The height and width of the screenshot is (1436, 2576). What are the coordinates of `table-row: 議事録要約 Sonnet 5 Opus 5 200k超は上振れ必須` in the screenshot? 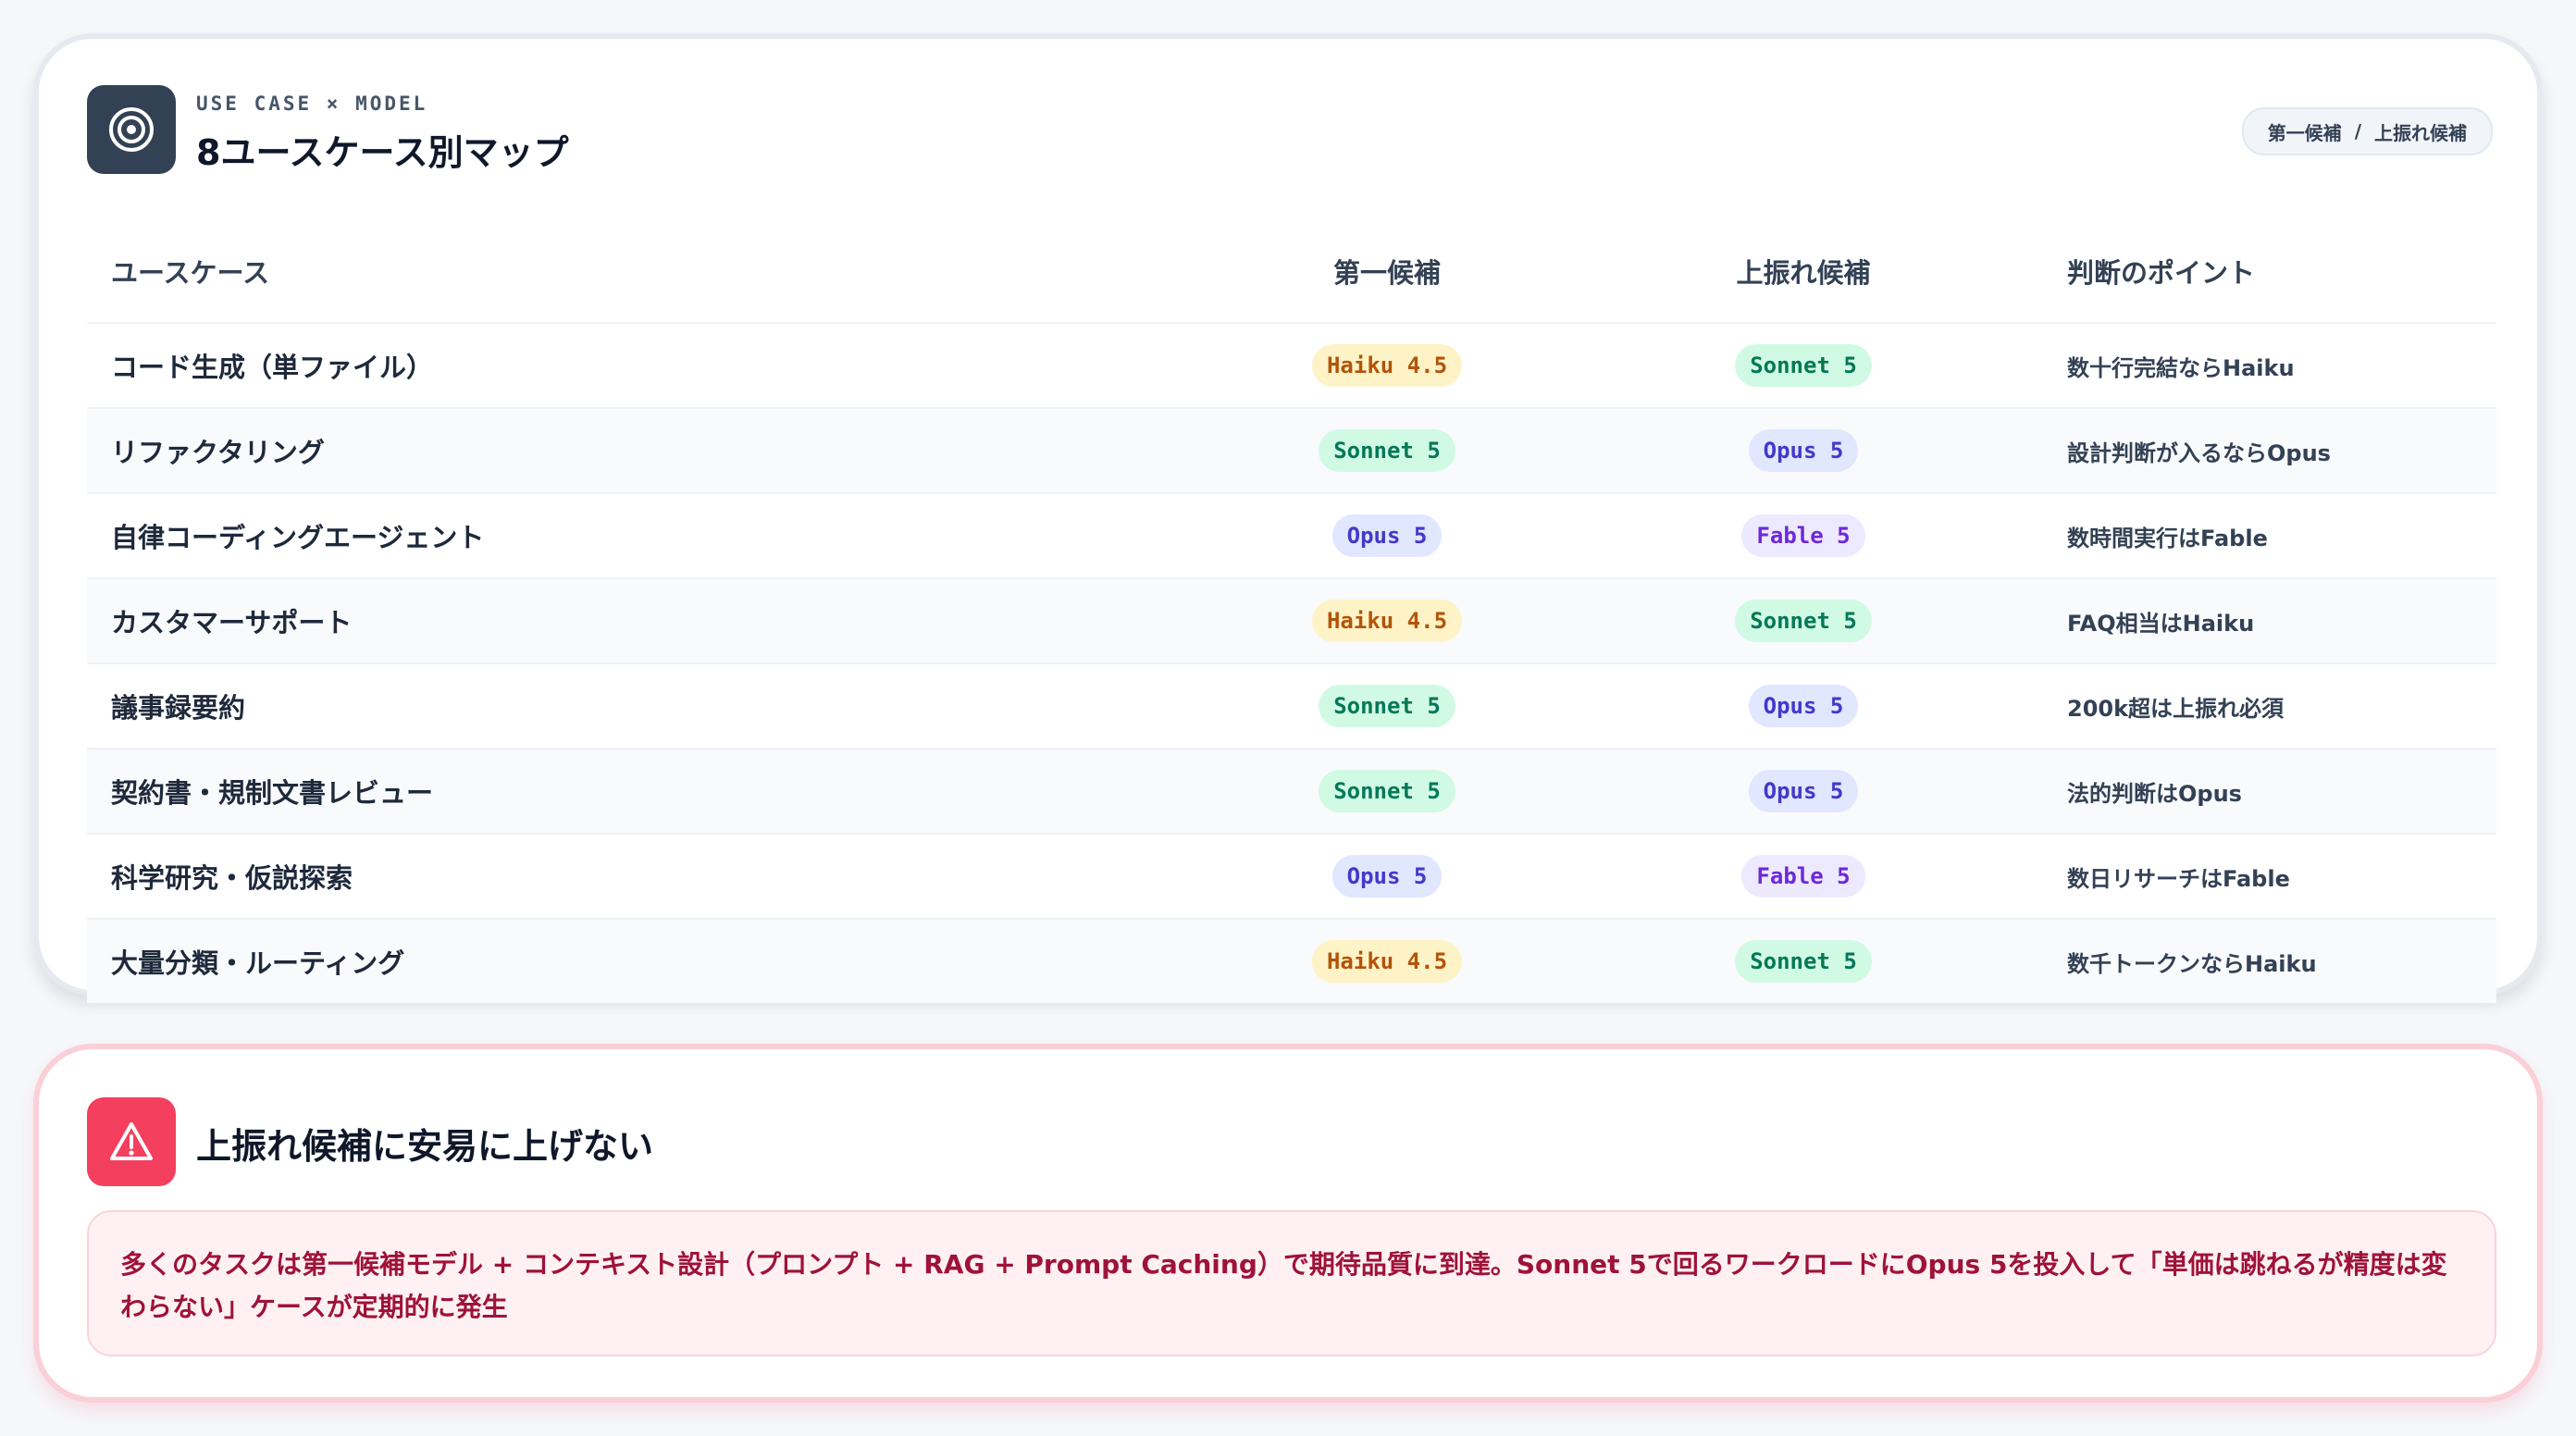 It's located at (1292, 706).